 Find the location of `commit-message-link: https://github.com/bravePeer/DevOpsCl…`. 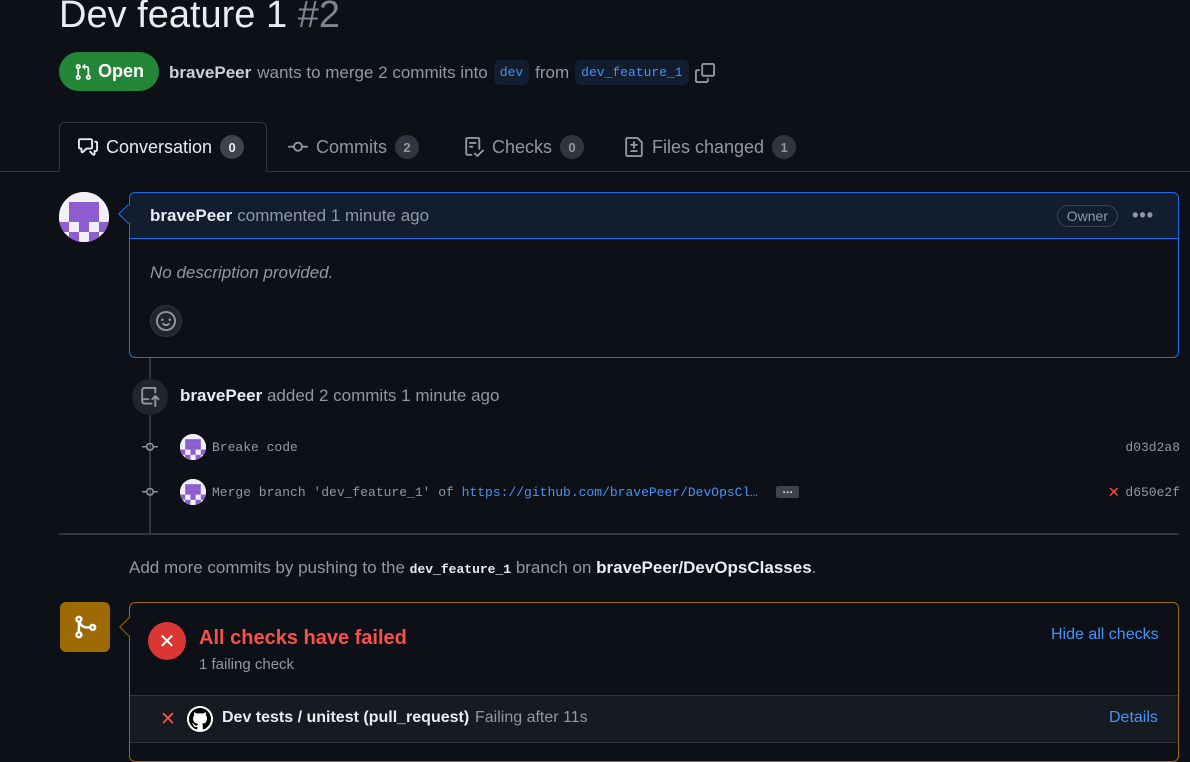

commit-message-link: https://github.com/bravePeer/DevOpsCl… is located at coordinates (610, 492).